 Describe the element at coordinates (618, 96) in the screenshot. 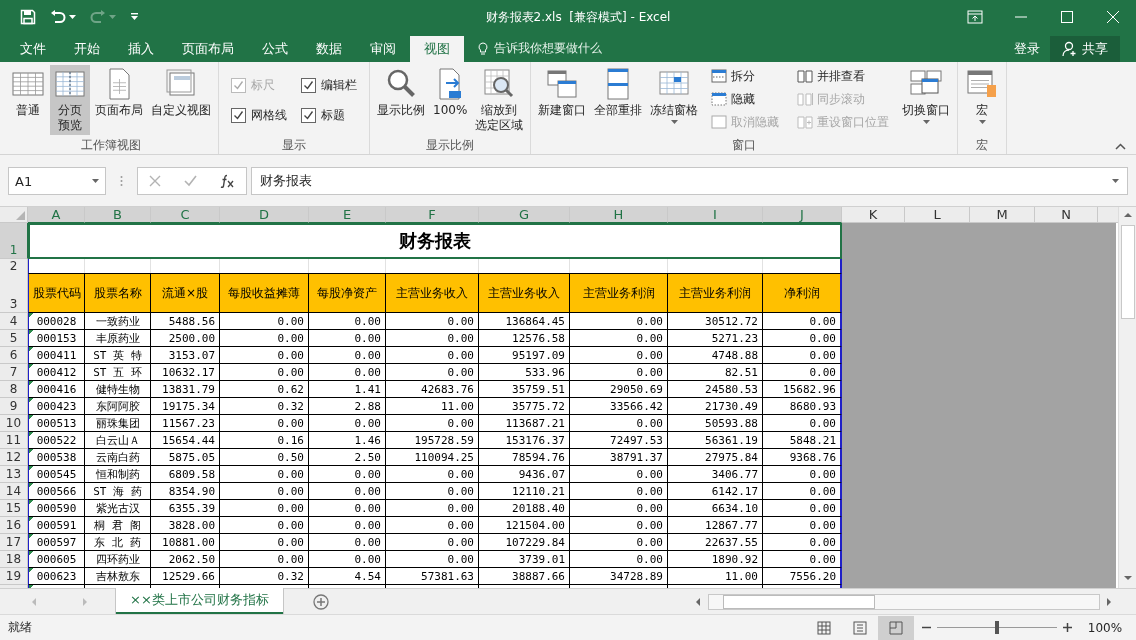

I see `ribbon-button: 全部重排` at that location.